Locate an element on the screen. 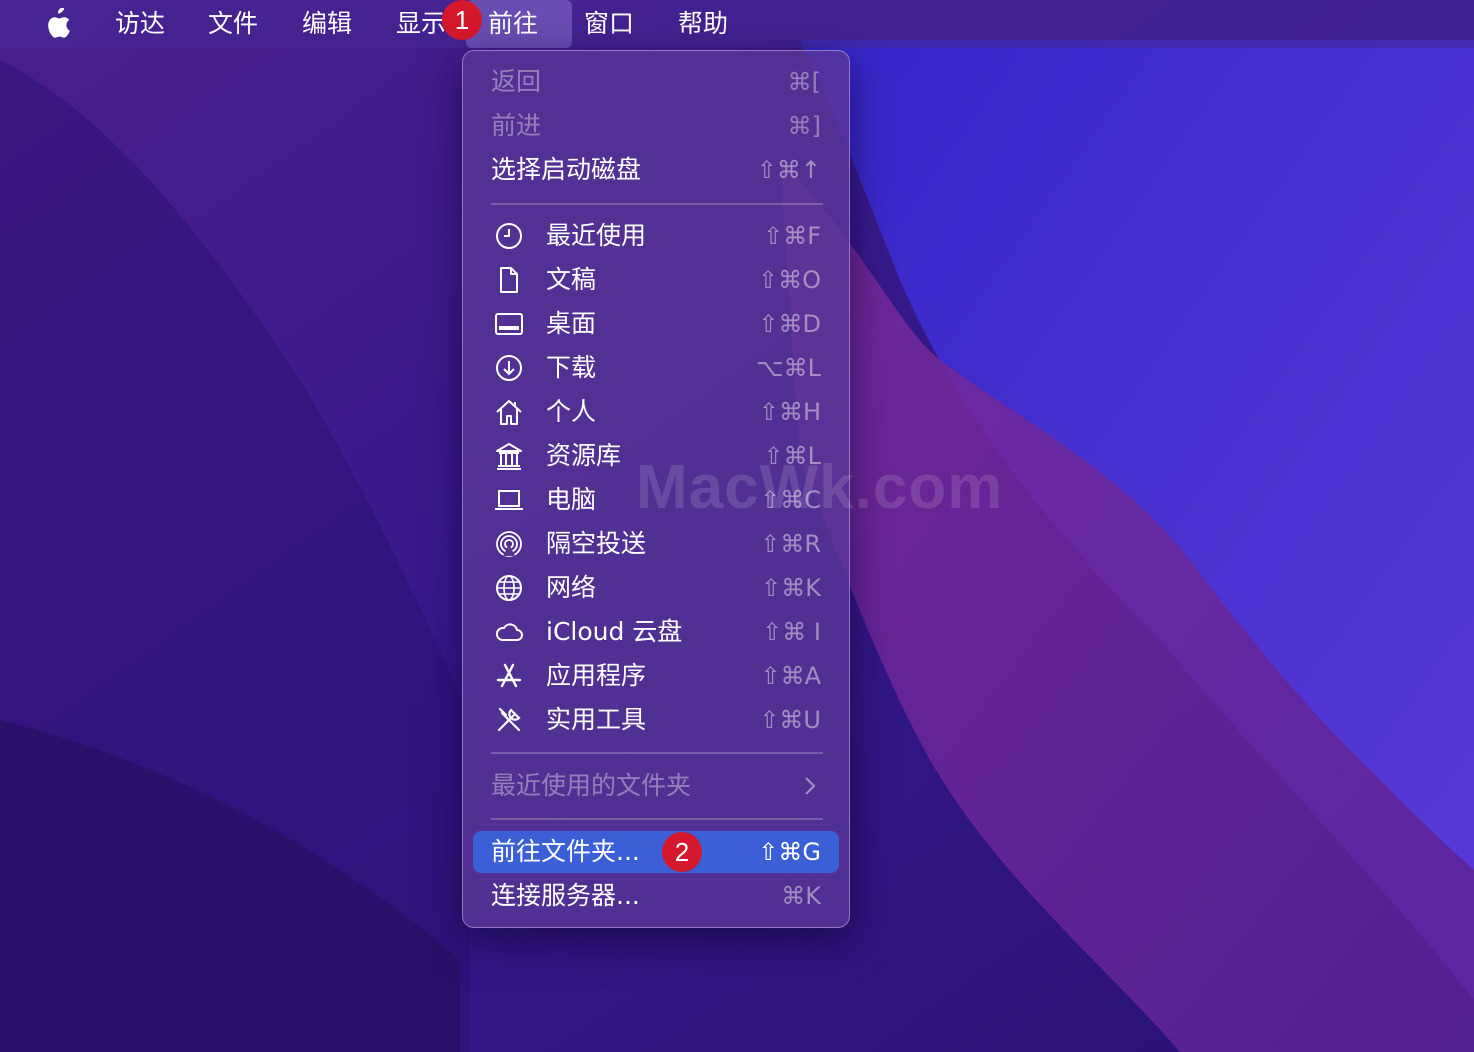 Image resolution: width=1474 pixels, height=1052 pixels. shortcut-label: ⇧⌘↑ is located at coordinates (788, 170).